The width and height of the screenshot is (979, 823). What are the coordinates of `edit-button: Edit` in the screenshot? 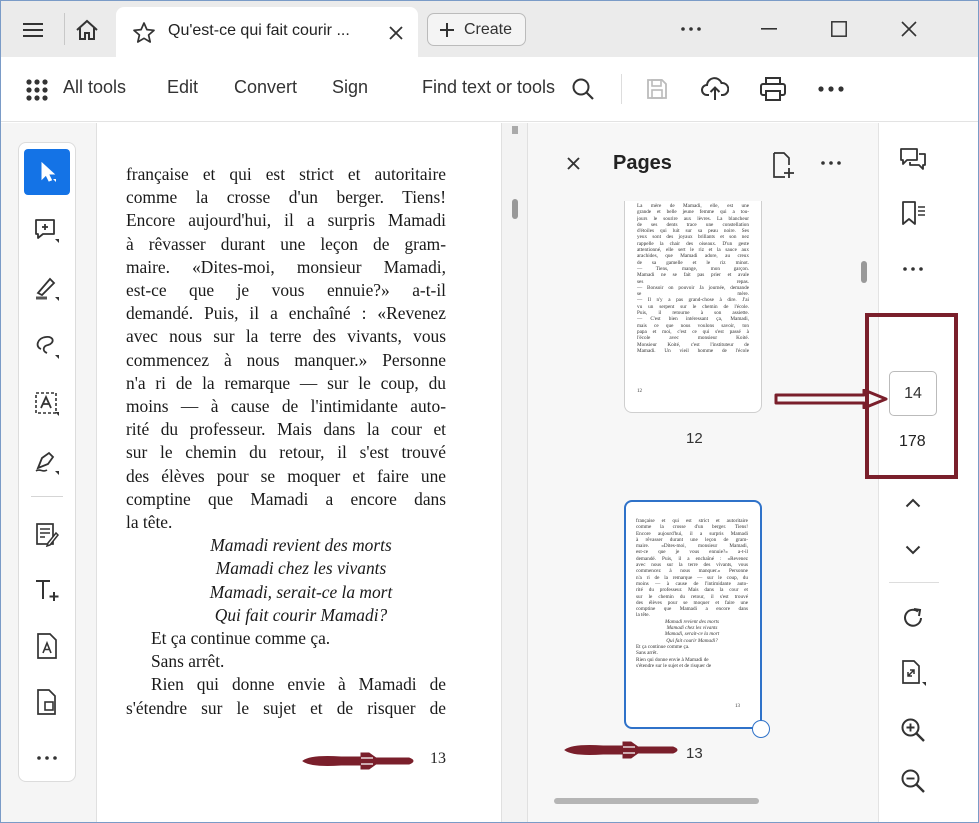 It's located at (182, 87).